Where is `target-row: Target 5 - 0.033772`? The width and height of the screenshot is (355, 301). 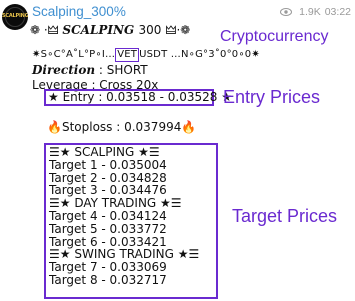 target-row: Target 5 - 0.033772 is located at coordinates (108, 228).